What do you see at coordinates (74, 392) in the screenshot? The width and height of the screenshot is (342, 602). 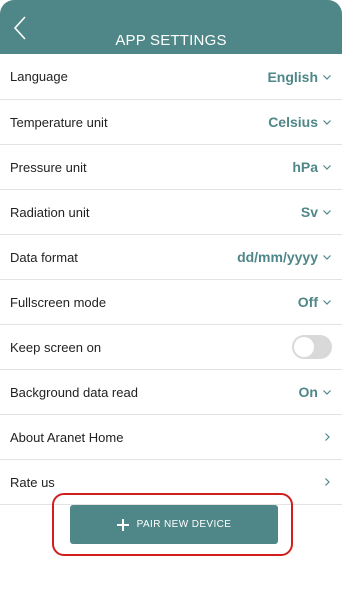 I see `setting-label: Background data read` at bounding box center [74, 392].